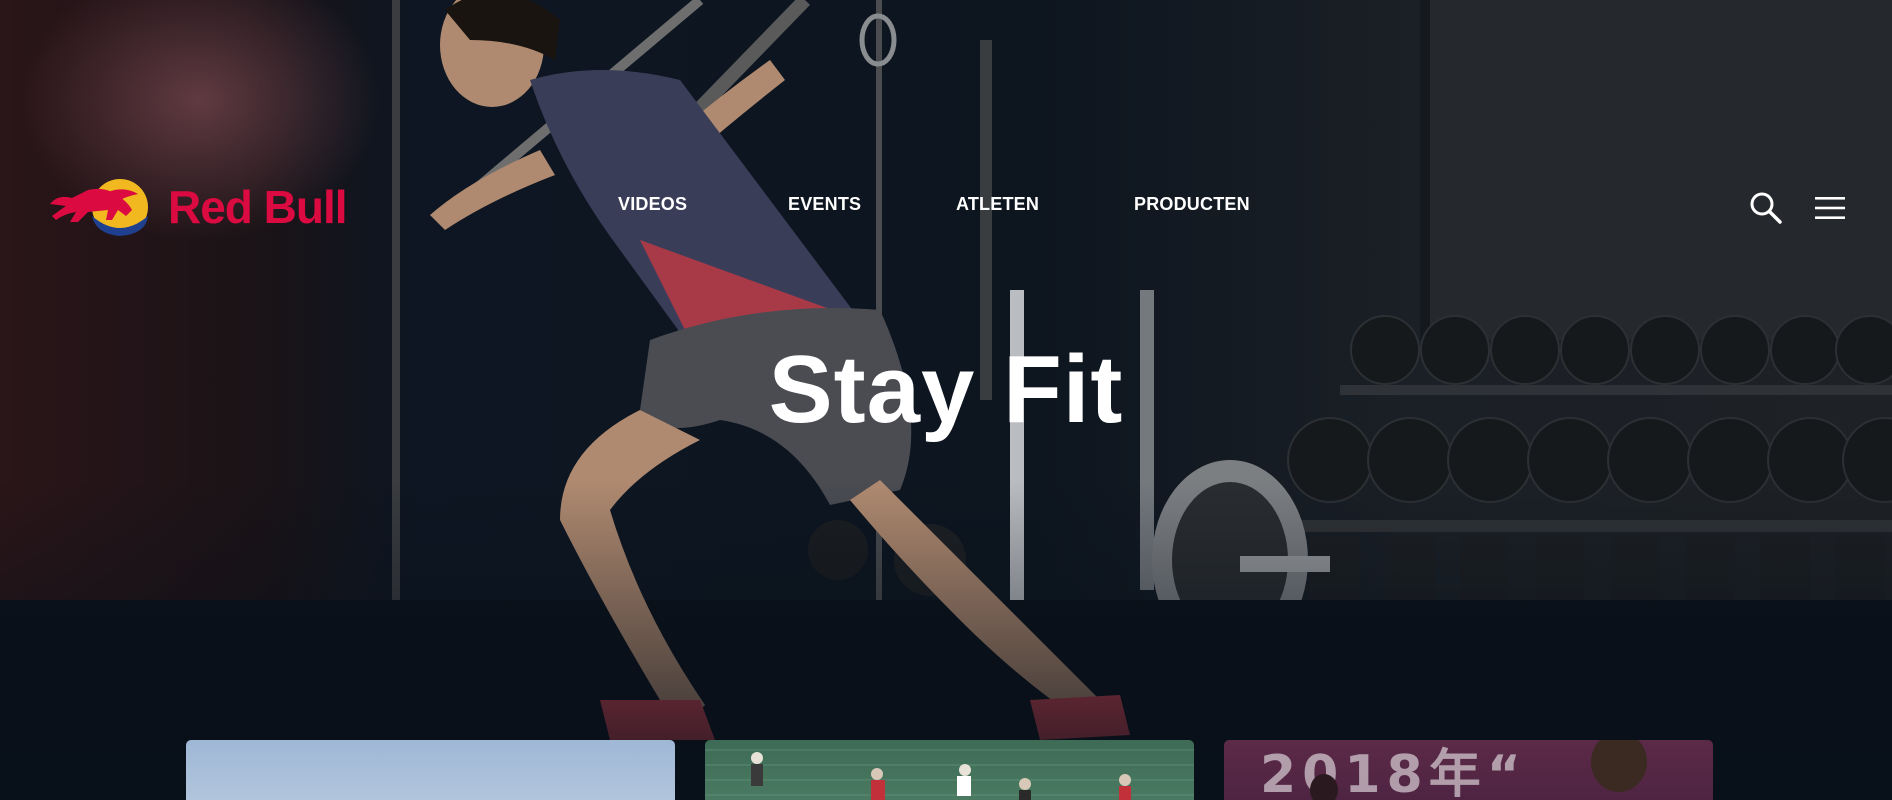 The height and width of the screenshot is (800, 1892). What do you see at coordinates (99, 207) in the screenshot?
I see `red-bull-emblem-icon` at bounding box center [99, 207].